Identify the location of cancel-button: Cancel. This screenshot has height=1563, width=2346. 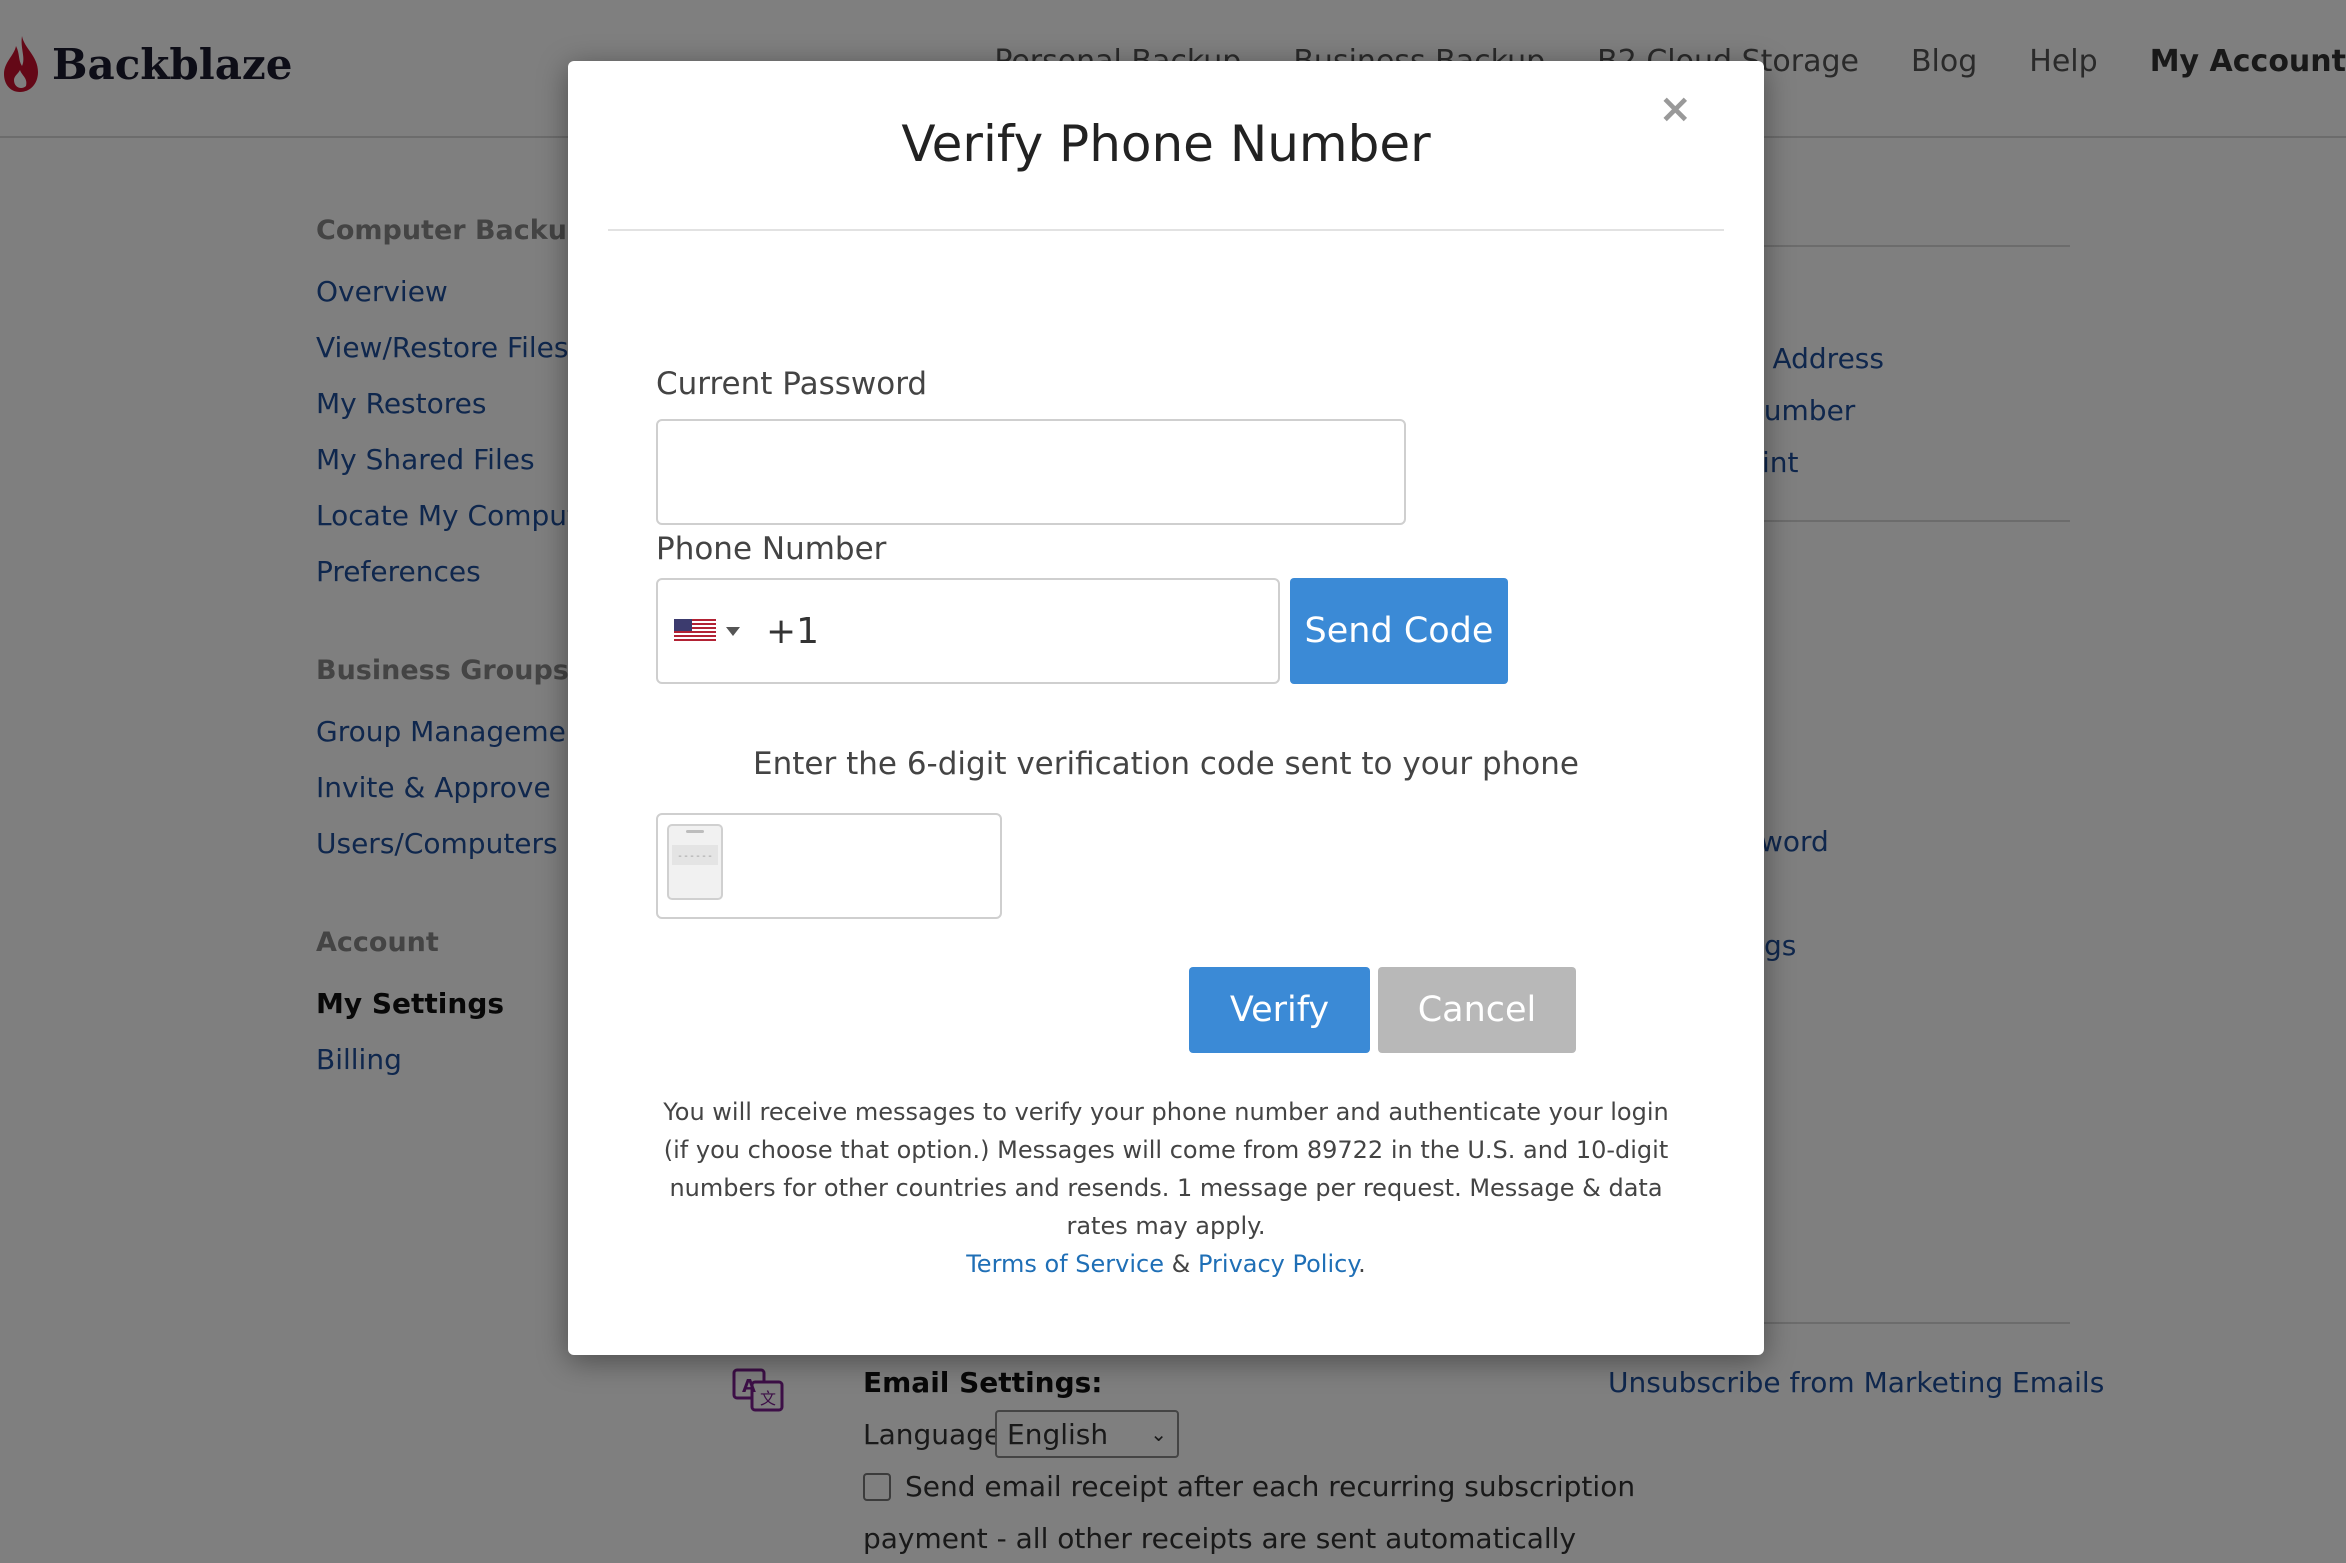
(1477, 1010).